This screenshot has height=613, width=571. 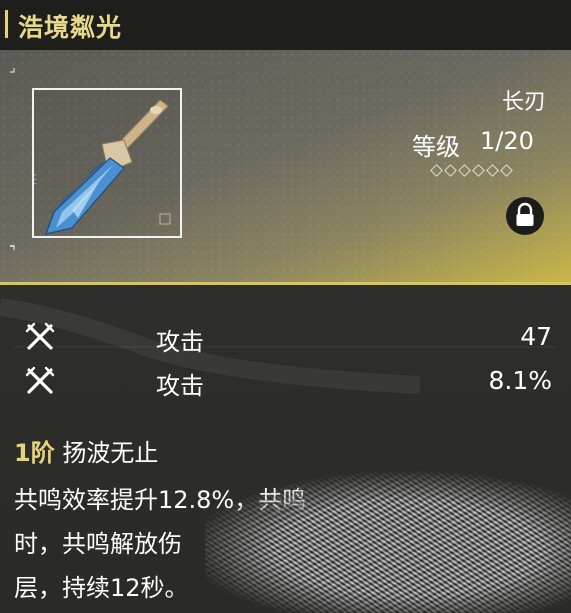 I want to click on lock-button, so click(x=525, y=216).